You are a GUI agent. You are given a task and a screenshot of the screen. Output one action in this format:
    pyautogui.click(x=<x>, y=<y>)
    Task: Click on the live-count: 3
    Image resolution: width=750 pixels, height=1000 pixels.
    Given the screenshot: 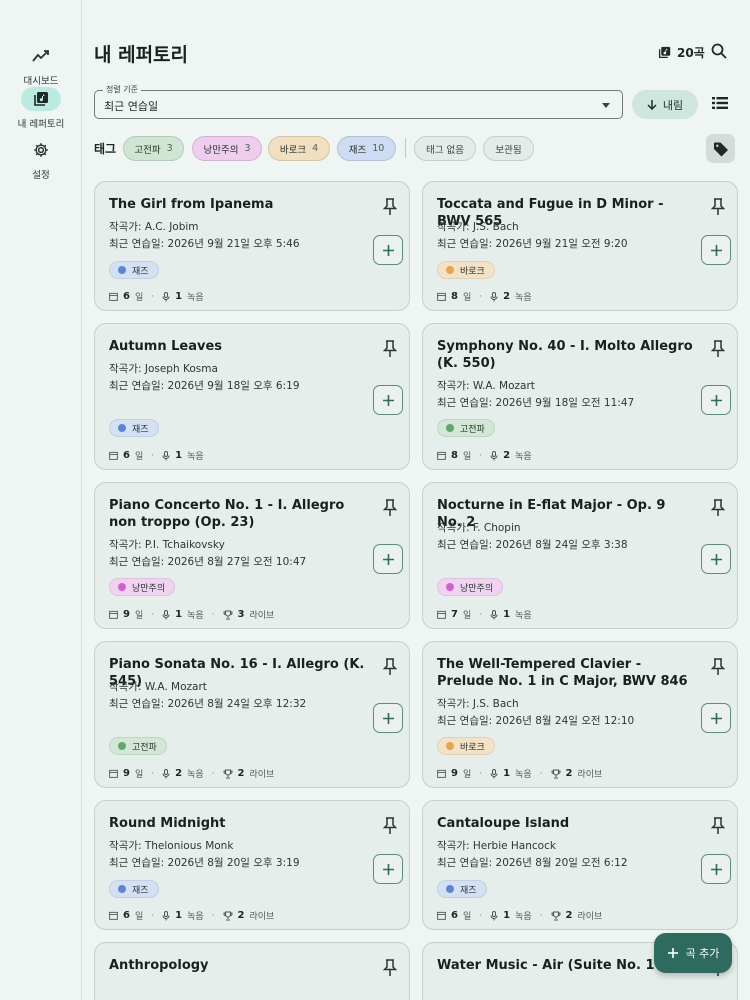 What is the action you would take?
    pyautogui.click(x=241, y=614)
    